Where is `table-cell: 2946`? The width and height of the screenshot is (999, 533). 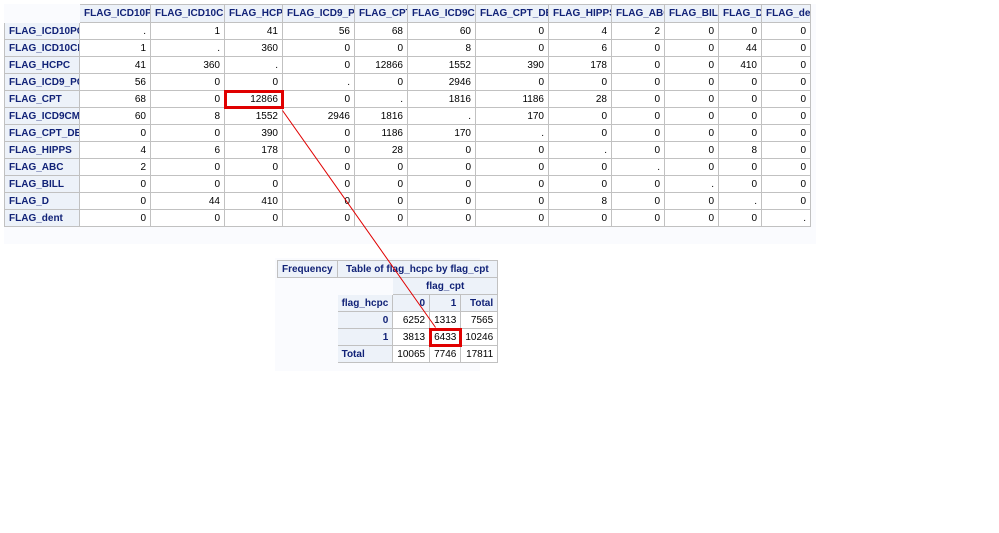 table-cell: 2946 is located at coordinates (441, 82).